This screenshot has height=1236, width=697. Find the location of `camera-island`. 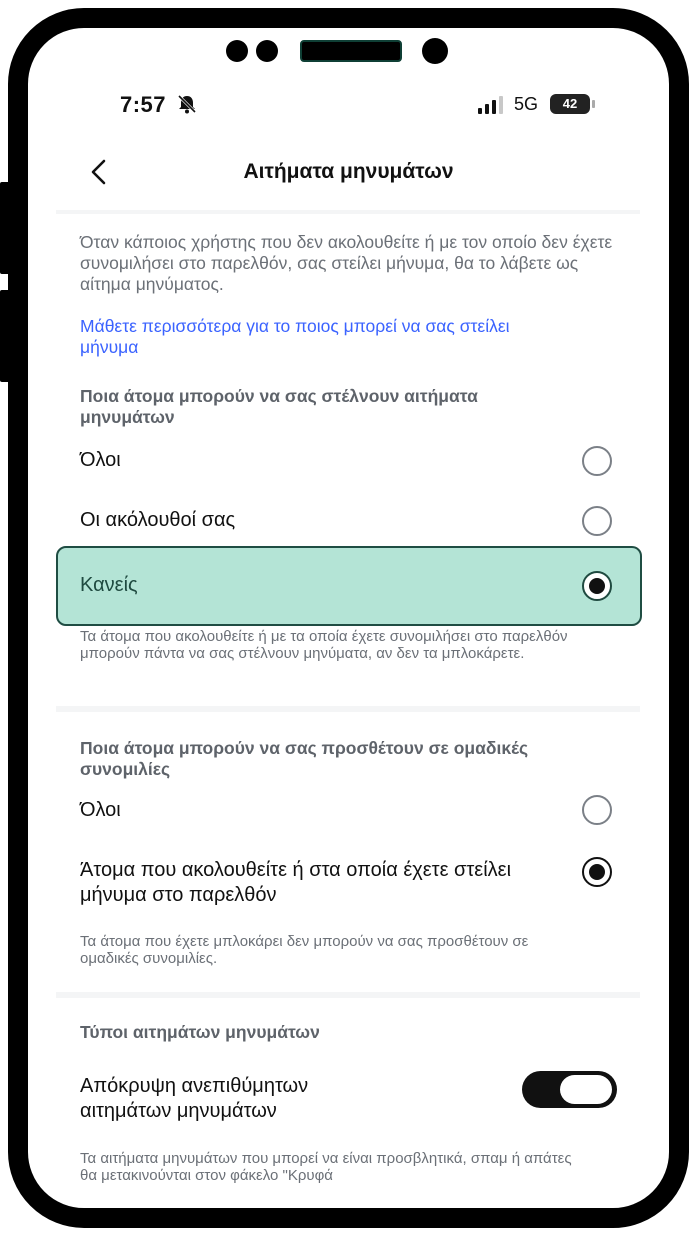

camera-island is located at coordinates (348, 53).